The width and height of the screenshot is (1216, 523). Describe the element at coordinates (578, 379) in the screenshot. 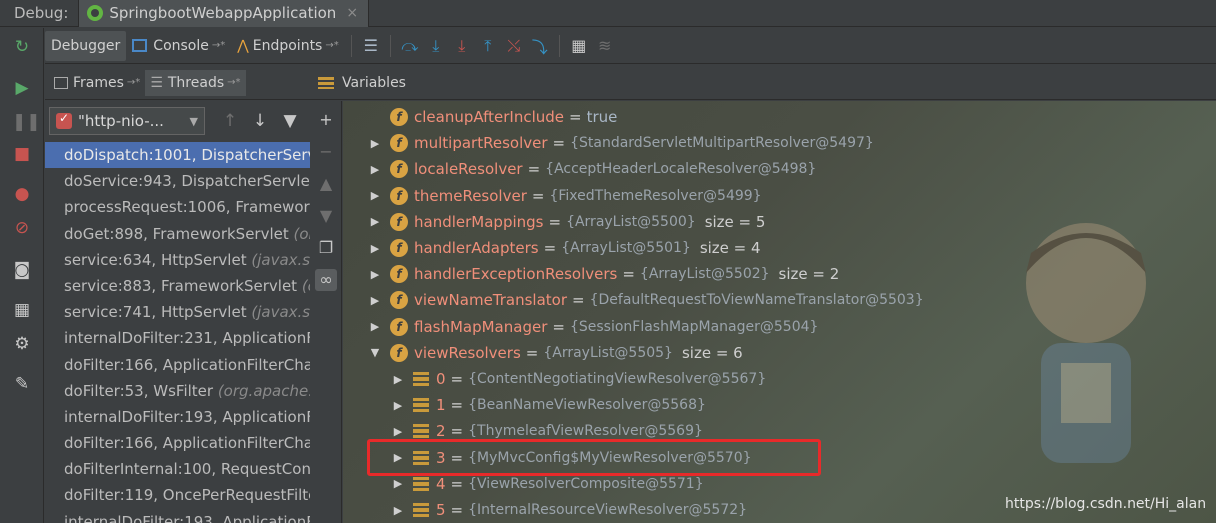

I see `variable-row: ▶ 0 = {ContentNegotiatingViewResolver@5567}` at that location.